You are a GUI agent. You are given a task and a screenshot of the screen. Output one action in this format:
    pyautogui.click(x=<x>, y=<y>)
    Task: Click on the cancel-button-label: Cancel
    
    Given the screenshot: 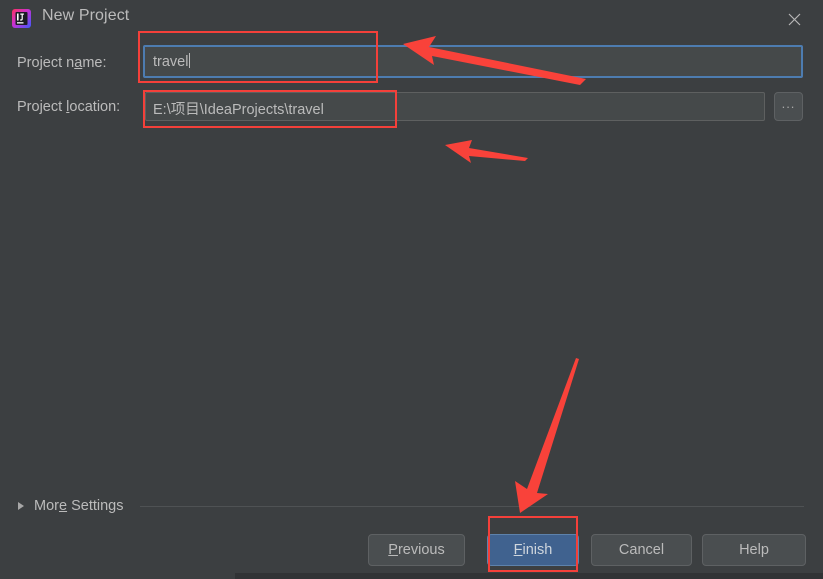 What is the action you would take?
    pyautogui.click(x=641, y=550)
    